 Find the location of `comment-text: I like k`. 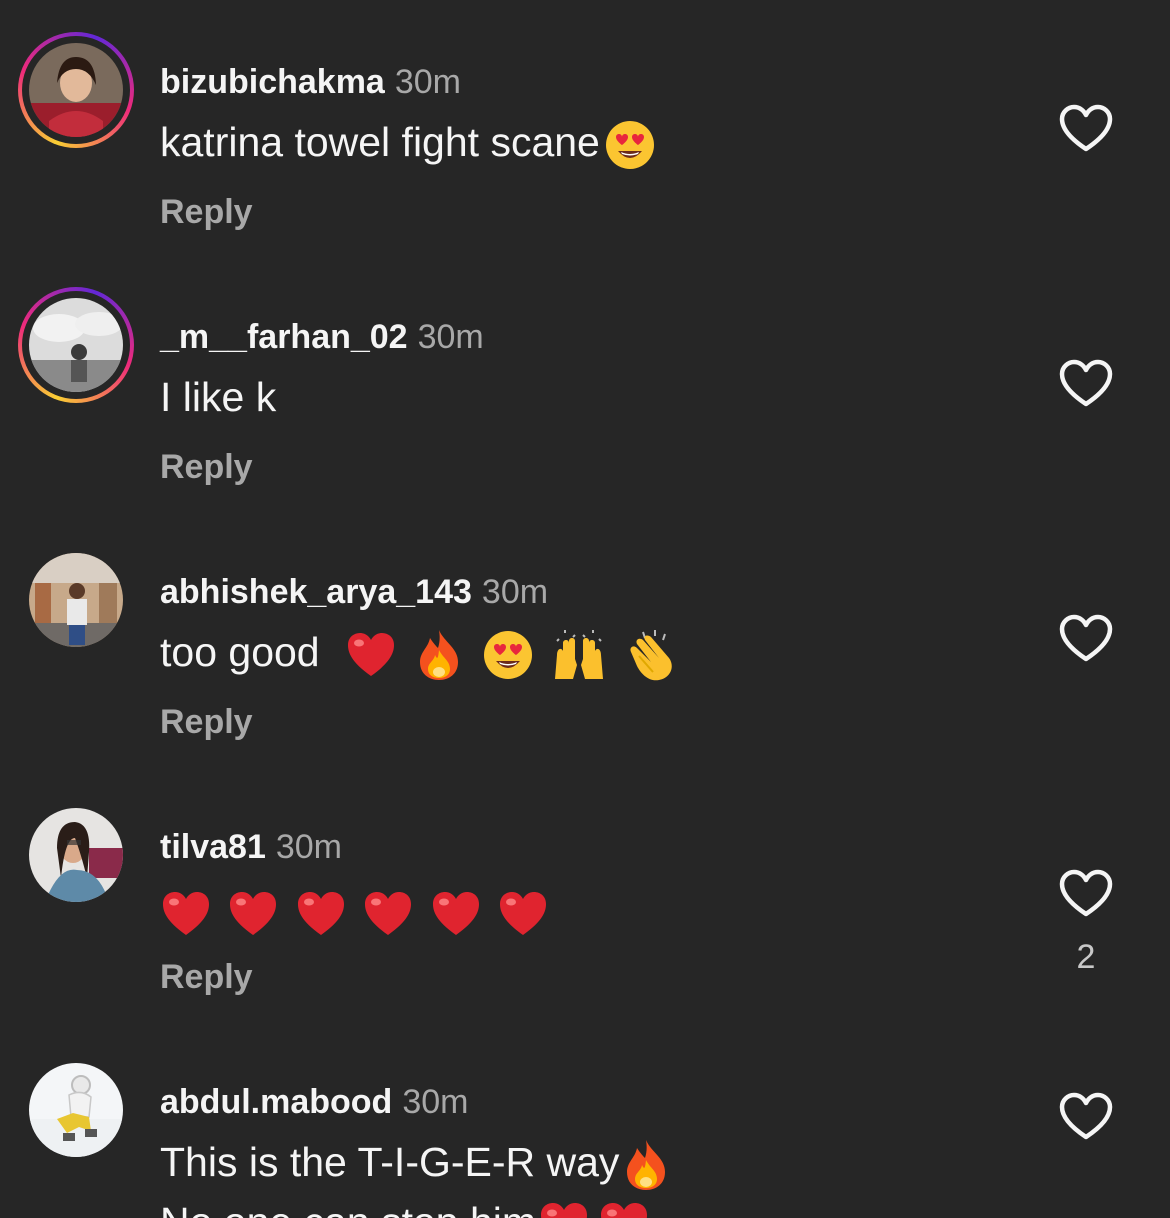

comment-text: I like k is located at coordinates (218, 402).